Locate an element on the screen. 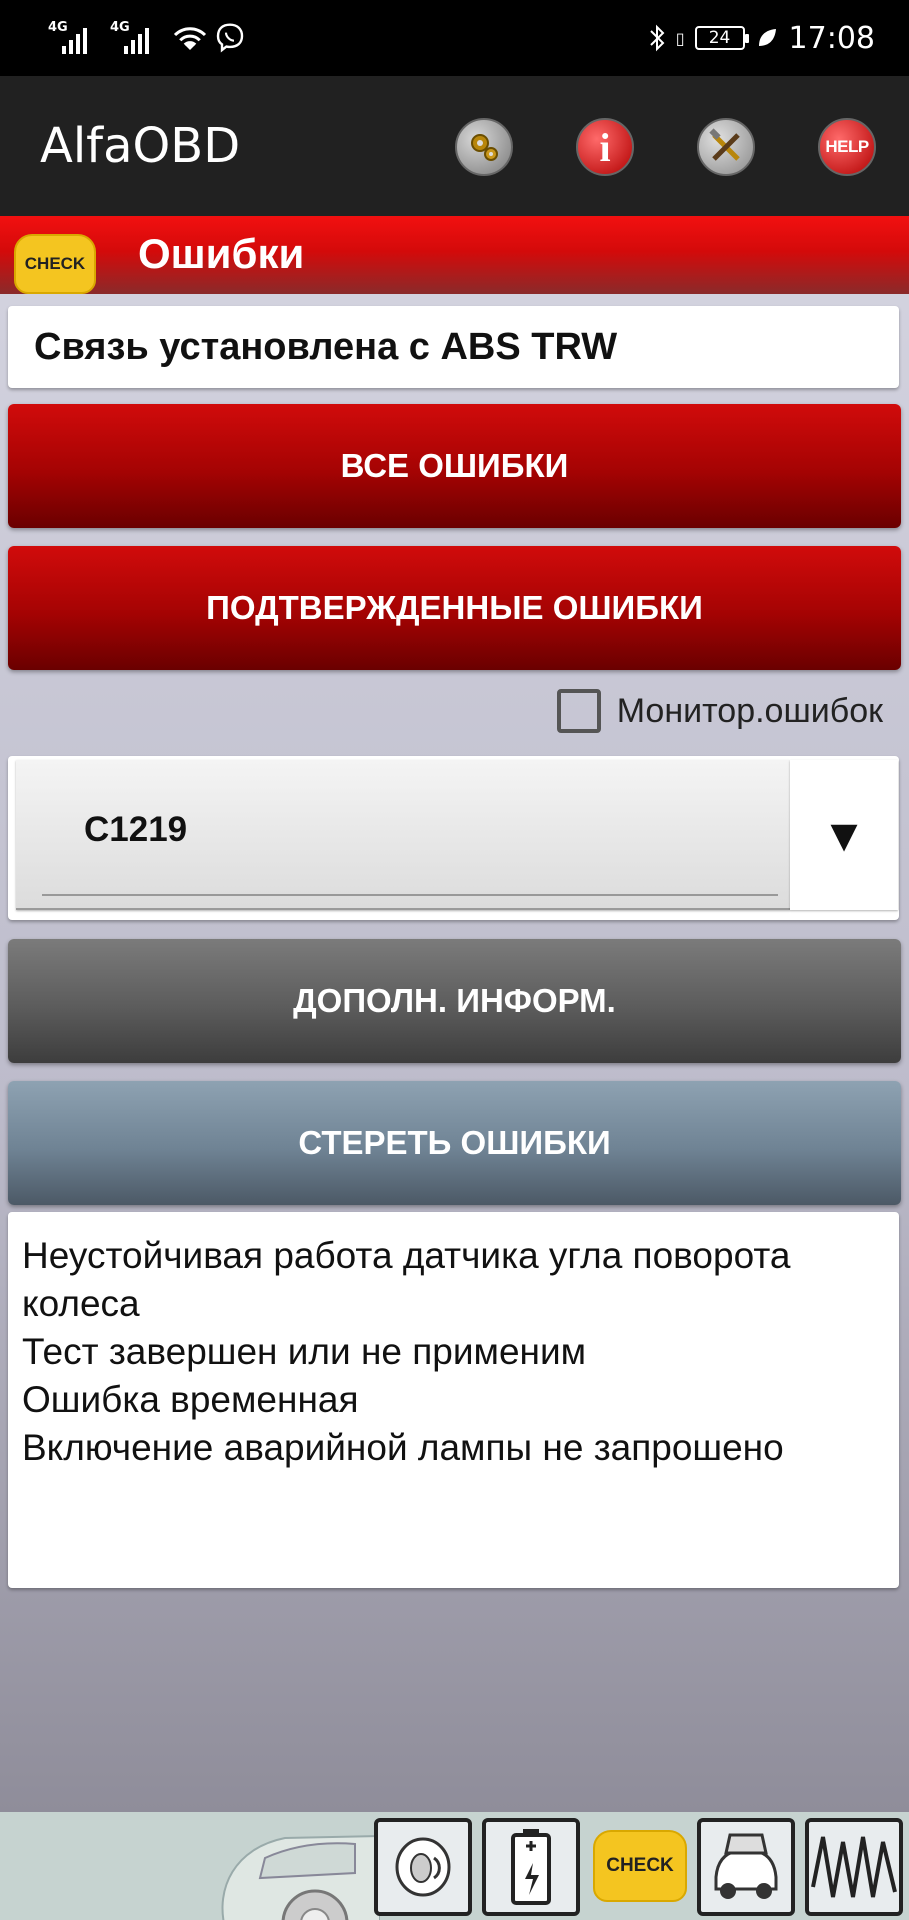 The height and width of the screenshot is (1920, 909). speaker-icon is located at coordinates (423, 1867).